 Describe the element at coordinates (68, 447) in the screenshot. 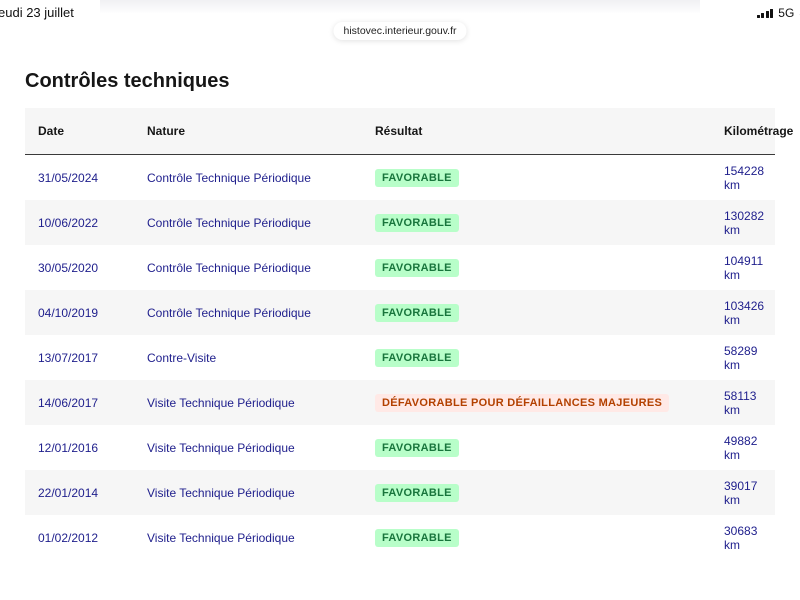

I see `cell-date: 12/01/2016` at that location.